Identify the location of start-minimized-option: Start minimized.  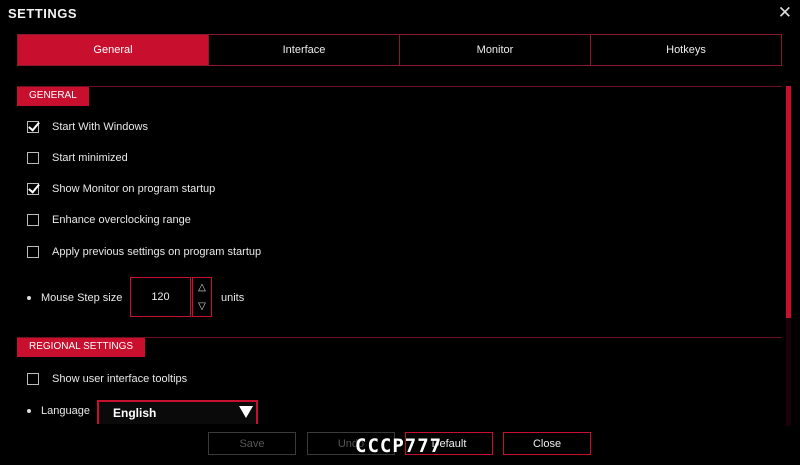
(77, 158).